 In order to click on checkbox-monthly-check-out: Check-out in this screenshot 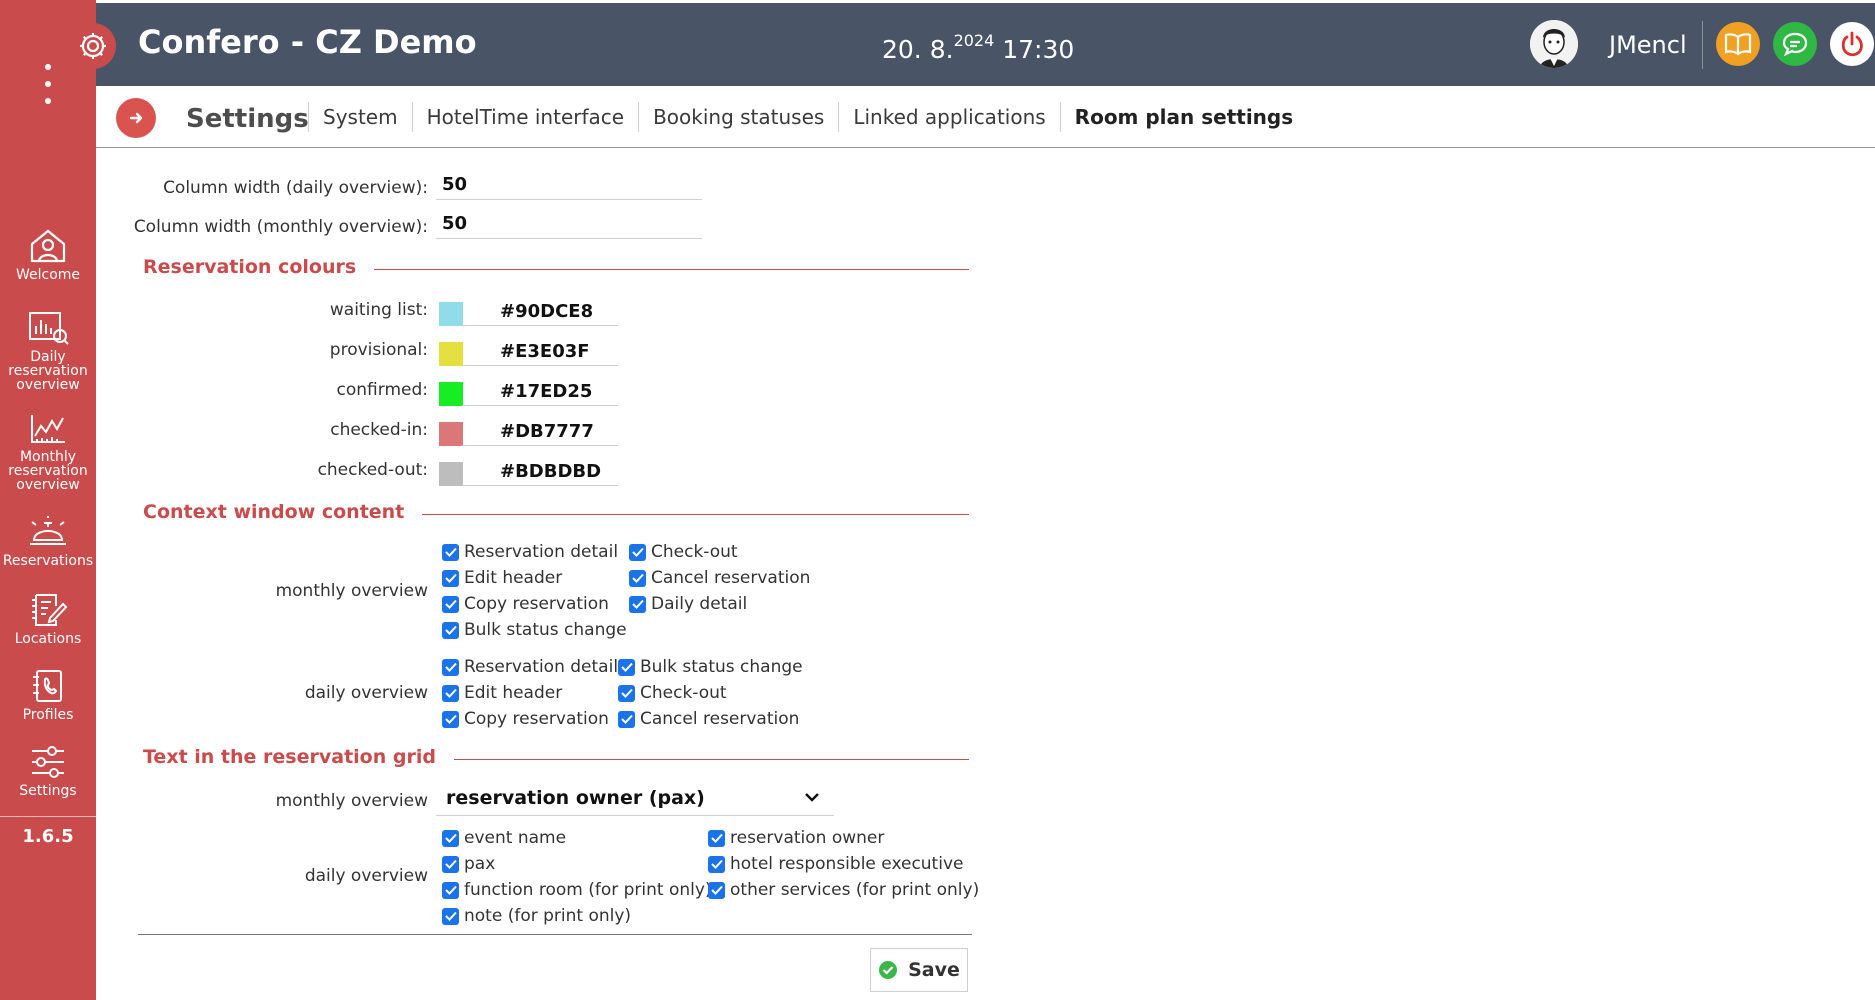, I will do `click(683, 552)`.